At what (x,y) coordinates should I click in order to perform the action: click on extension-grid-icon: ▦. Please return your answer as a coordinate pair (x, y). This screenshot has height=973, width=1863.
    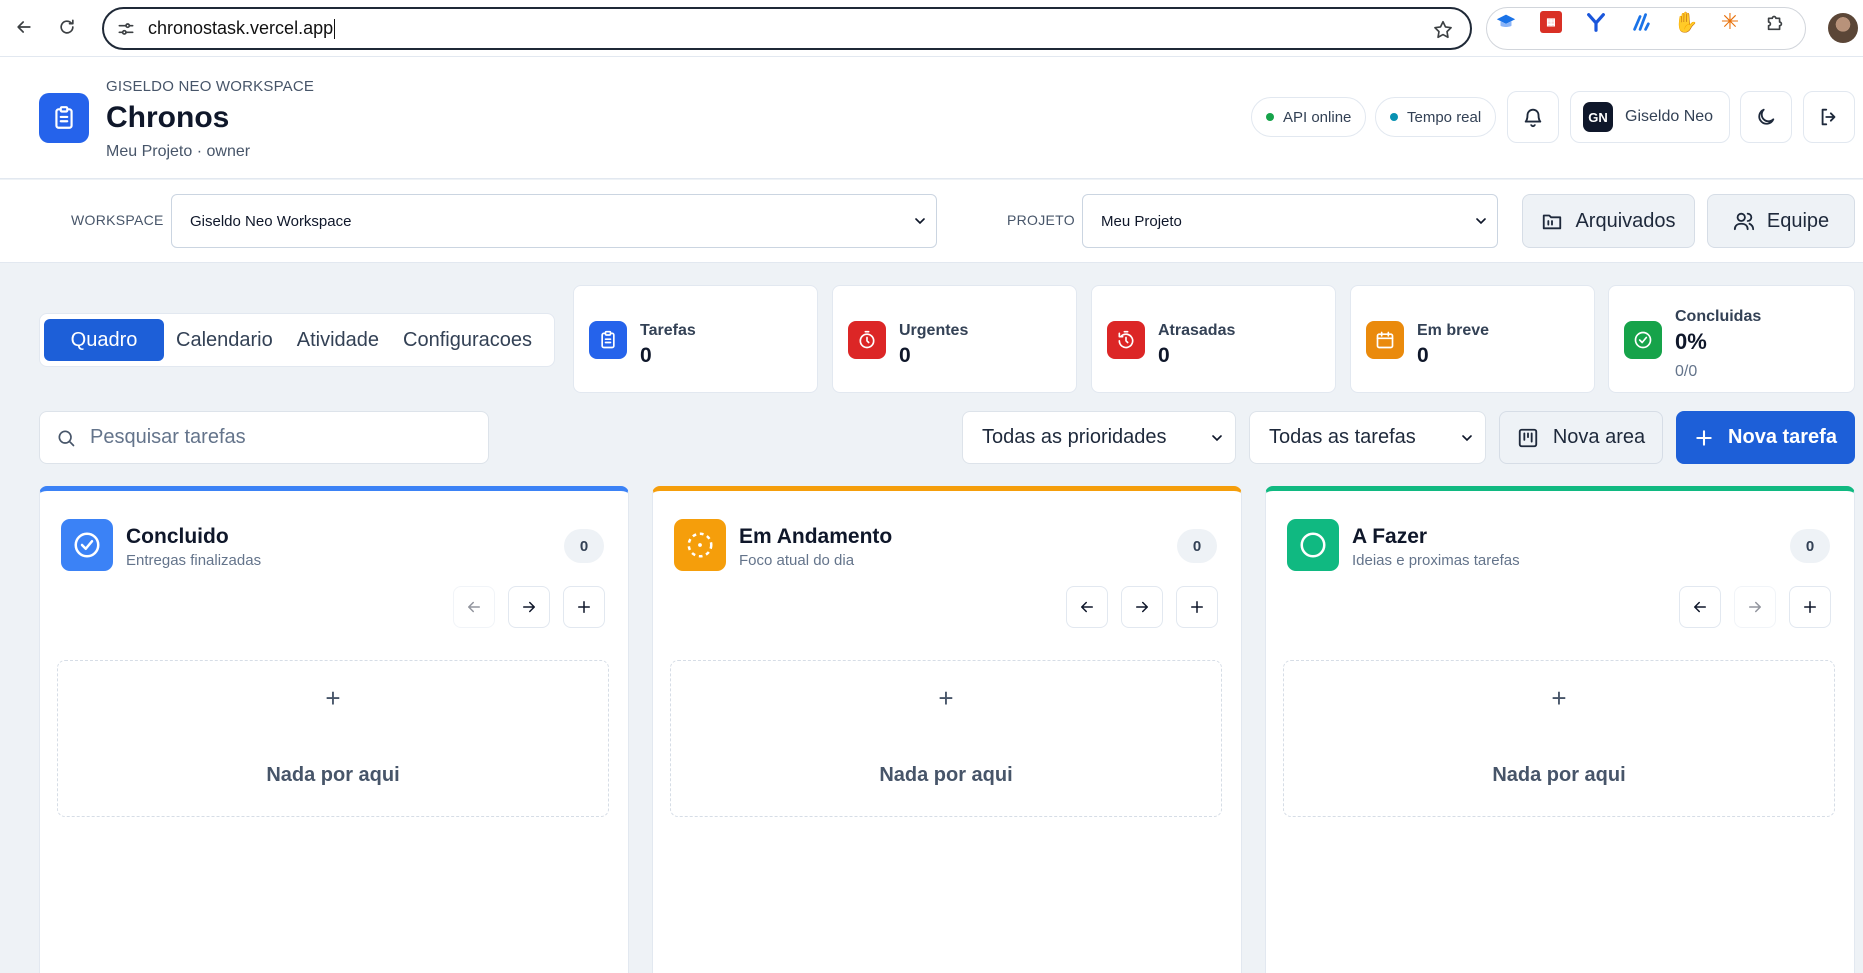
    Looking at the image, I should click on (1551, 22).